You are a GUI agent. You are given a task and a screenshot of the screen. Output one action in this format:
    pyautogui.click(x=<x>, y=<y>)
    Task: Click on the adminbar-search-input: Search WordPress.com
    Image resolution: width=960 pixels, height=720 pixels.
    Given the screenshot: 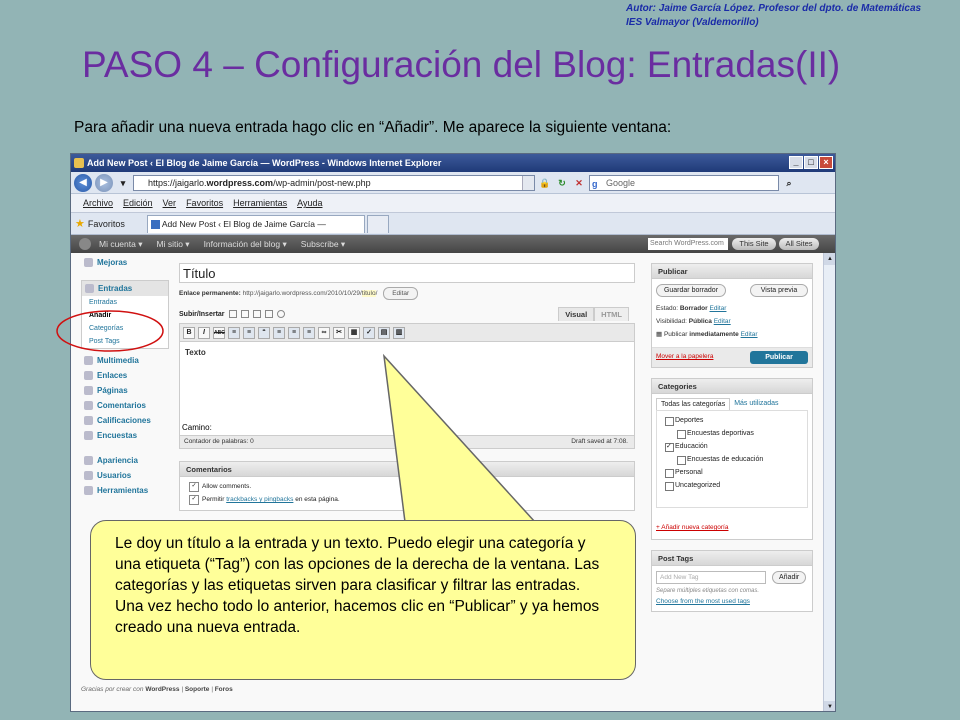 What is the action you would take?
    pyautogui.click(x=688, y=244)
    